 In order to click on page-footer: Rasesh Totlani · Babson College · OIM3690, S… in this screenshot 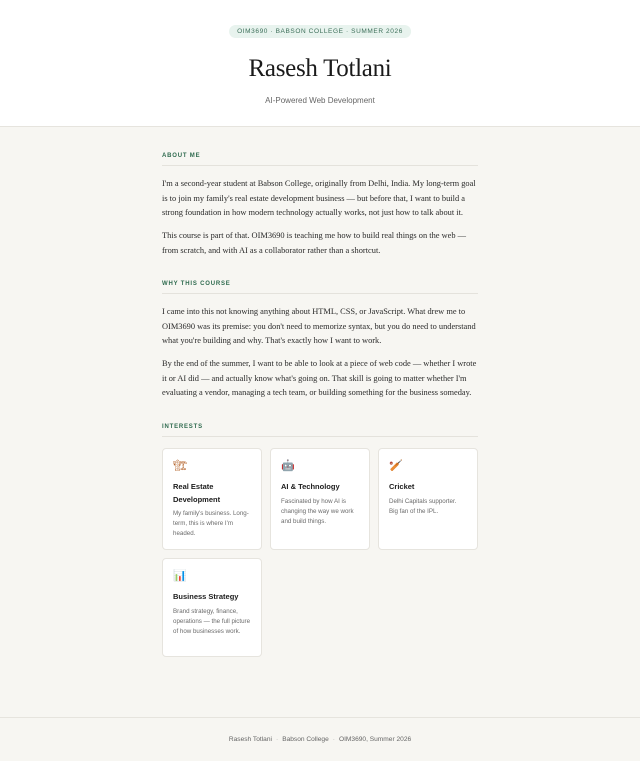, I will do `click(320, 739)`.